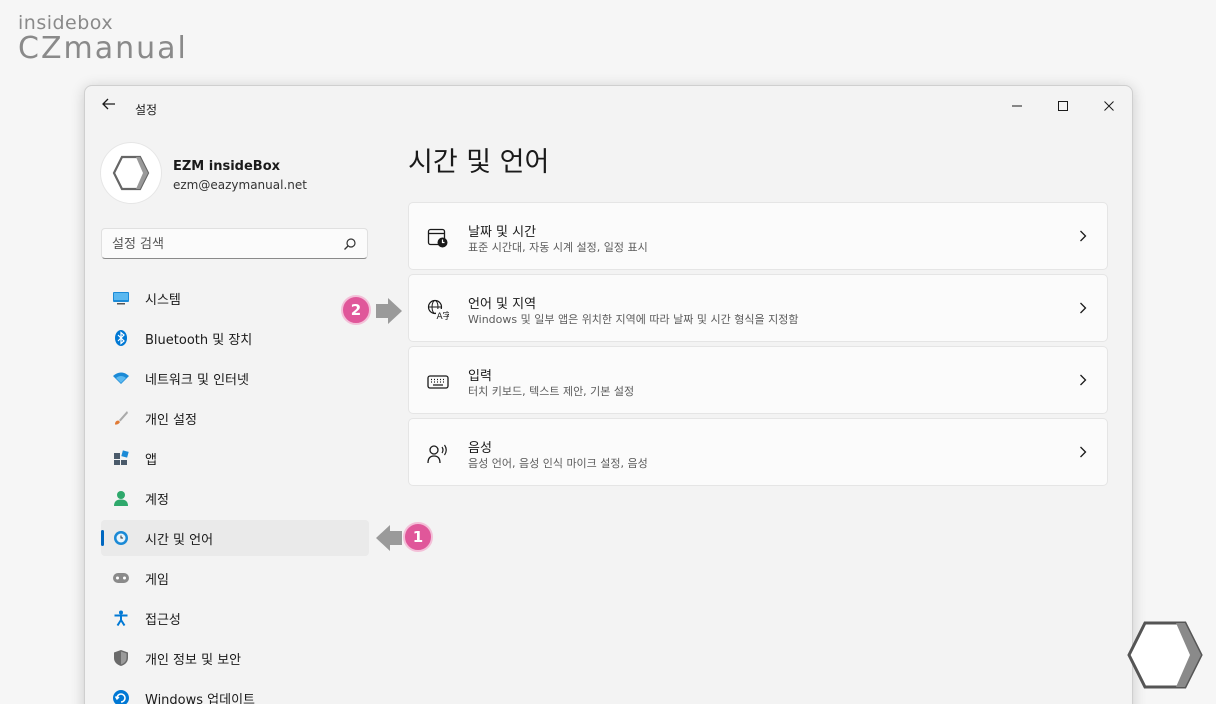 This screenshot has width=1216, height=704. What do you see at coordinates (200, 698) in the screenshot?
I see `sidebar-item-label: Windows 업데이트` at bounding box center [200, 698].